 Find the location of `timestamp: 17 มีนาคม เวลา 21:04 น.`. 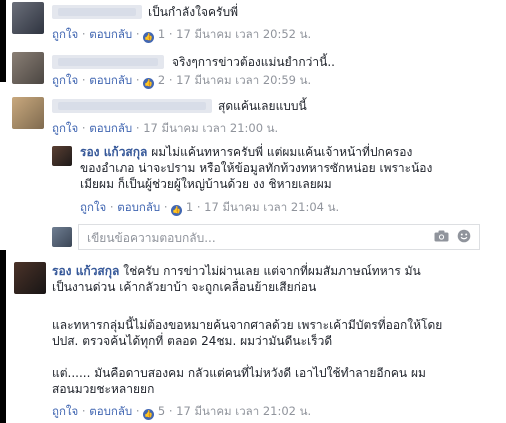

timestamp: 17 มีนาคม เวลา 21:04 น. is located at coordinates (271, 207).